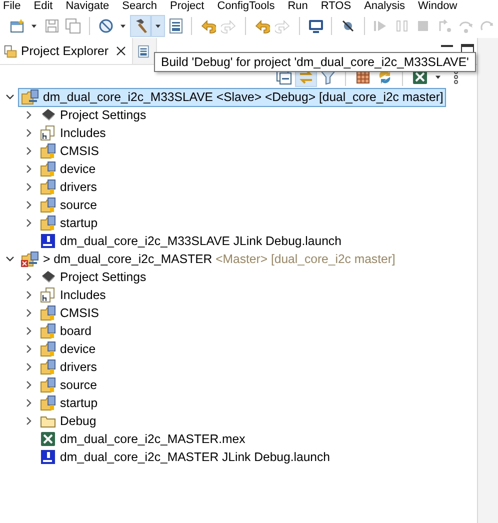 The height and width of the screenshot is (523, 498). Describe the element at coordinates (315, 62) in the screenshot. I see `tooltip: Build 'Debug' for project 'dm_dual_core_i2c_M33SLAVE'` at that location.